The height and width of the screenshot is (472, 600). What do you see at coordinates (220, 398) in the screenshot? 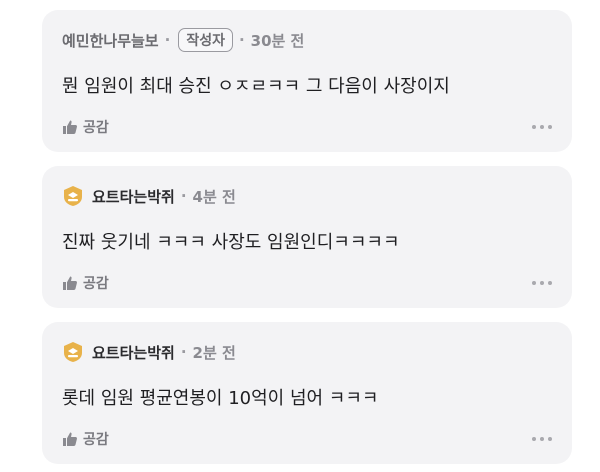
I see `comment-text: 롯데 임원 평균연봉이 10억이 넘어 ㅋㅋㅋ` at bounding box center [220, 398].